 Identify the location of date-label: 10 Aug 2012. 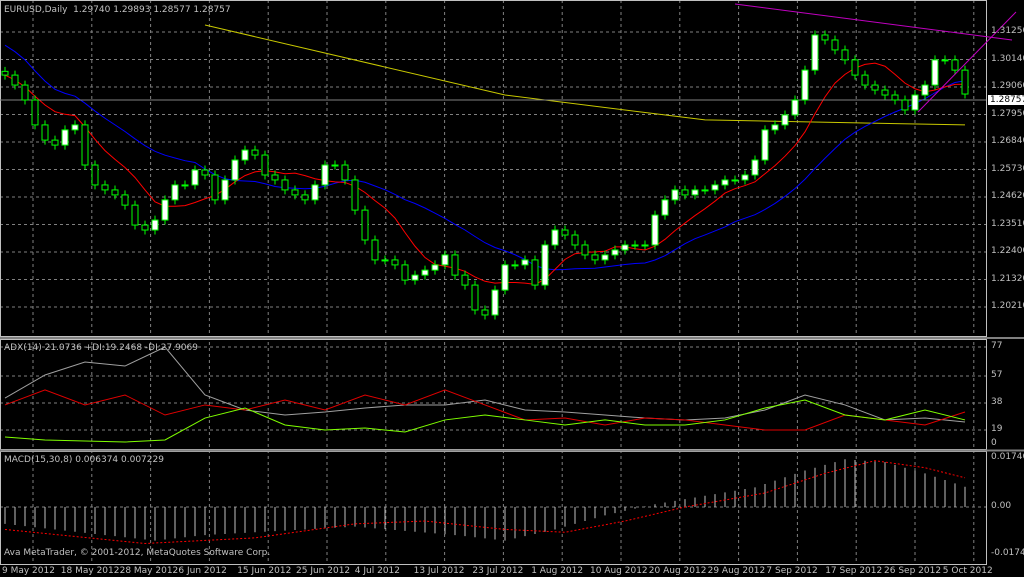
(619, 571).